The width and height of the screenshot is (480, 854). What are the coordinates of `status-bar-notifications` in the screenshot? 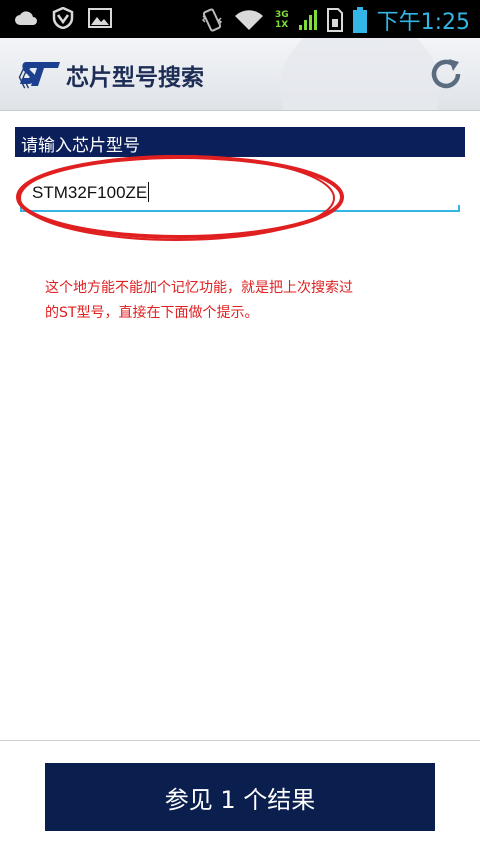 It's located at (63, 18).